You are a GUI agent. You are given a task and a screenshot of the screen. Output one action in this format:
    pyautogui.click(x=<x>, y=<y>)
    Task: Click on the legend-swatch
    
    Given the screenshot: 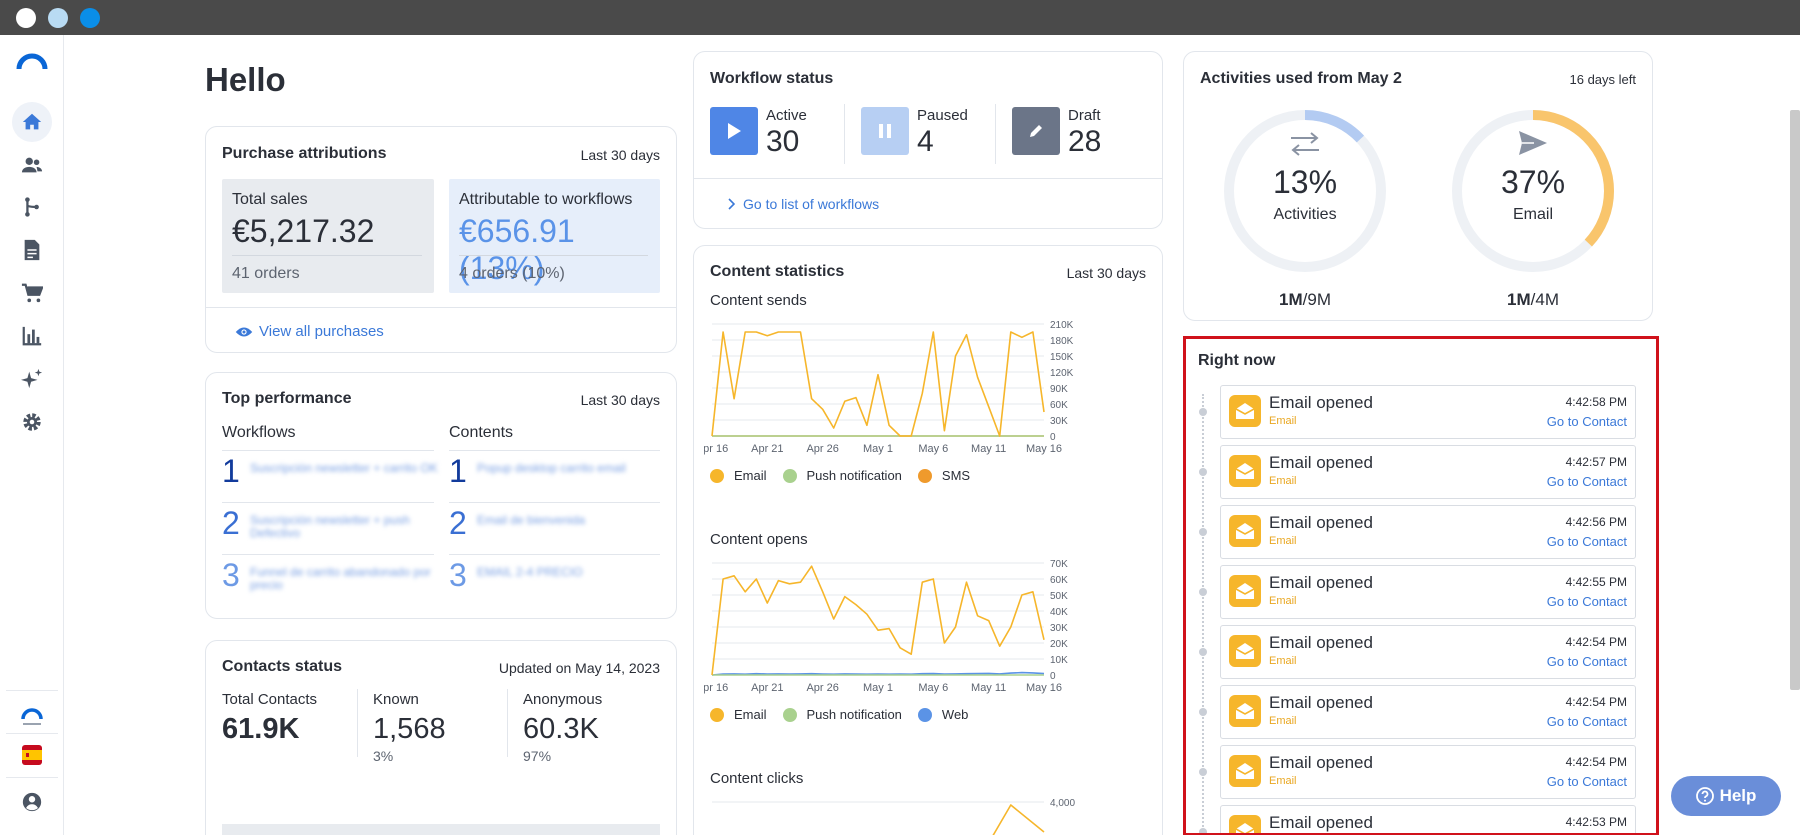 What is the action you would take?
    pyautogui.click(x=924, y=475)
    